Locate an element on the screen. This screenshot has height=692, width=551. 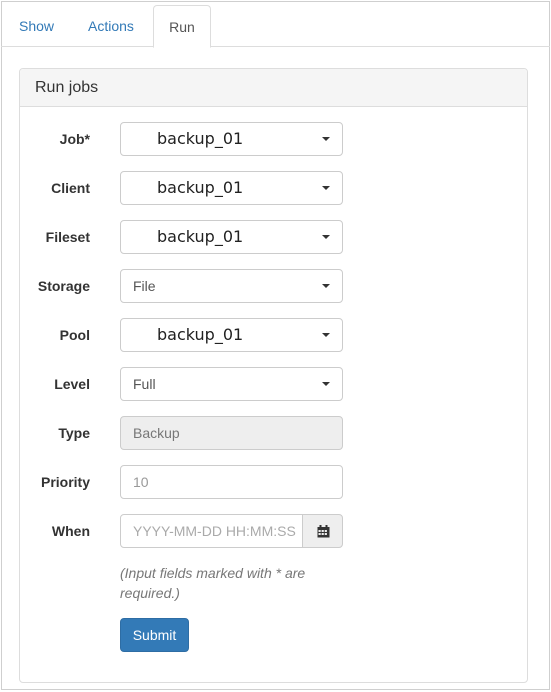
when-input: YYYY-MM-DD HH:MM:SS is located at coordinates (211, 531).